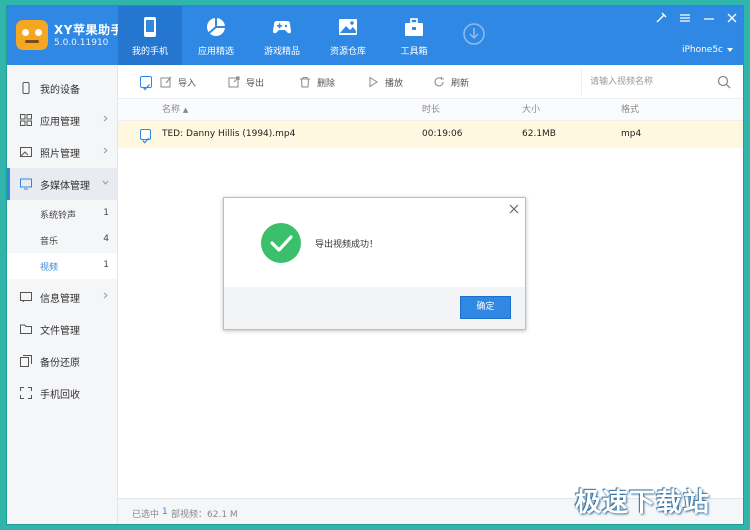  I want to click on sidebar-item-photo-manage: 照片管理, so click(62, 152).